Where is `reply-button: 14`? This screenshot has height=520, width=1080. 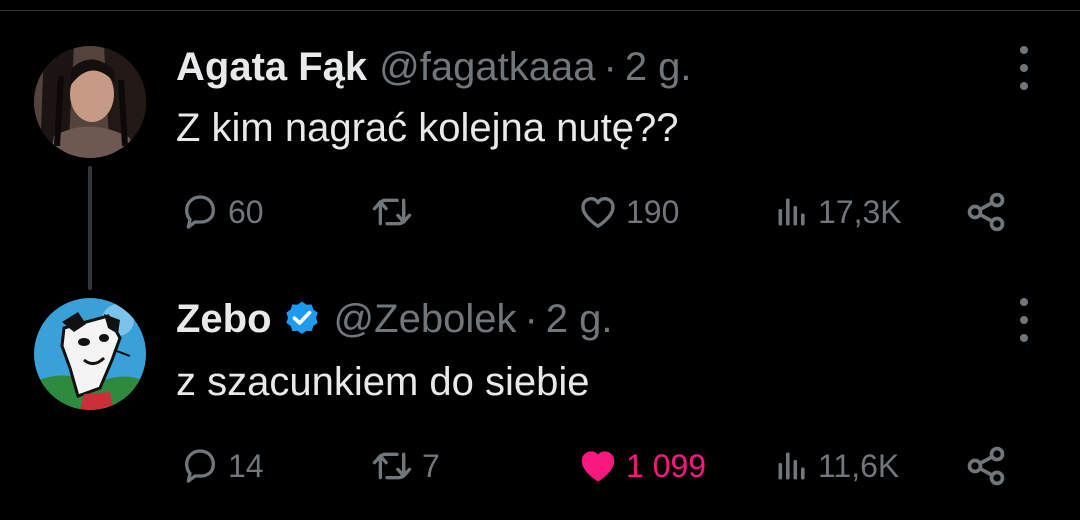
reply-button: 14 is located at coordinates (222, 466).